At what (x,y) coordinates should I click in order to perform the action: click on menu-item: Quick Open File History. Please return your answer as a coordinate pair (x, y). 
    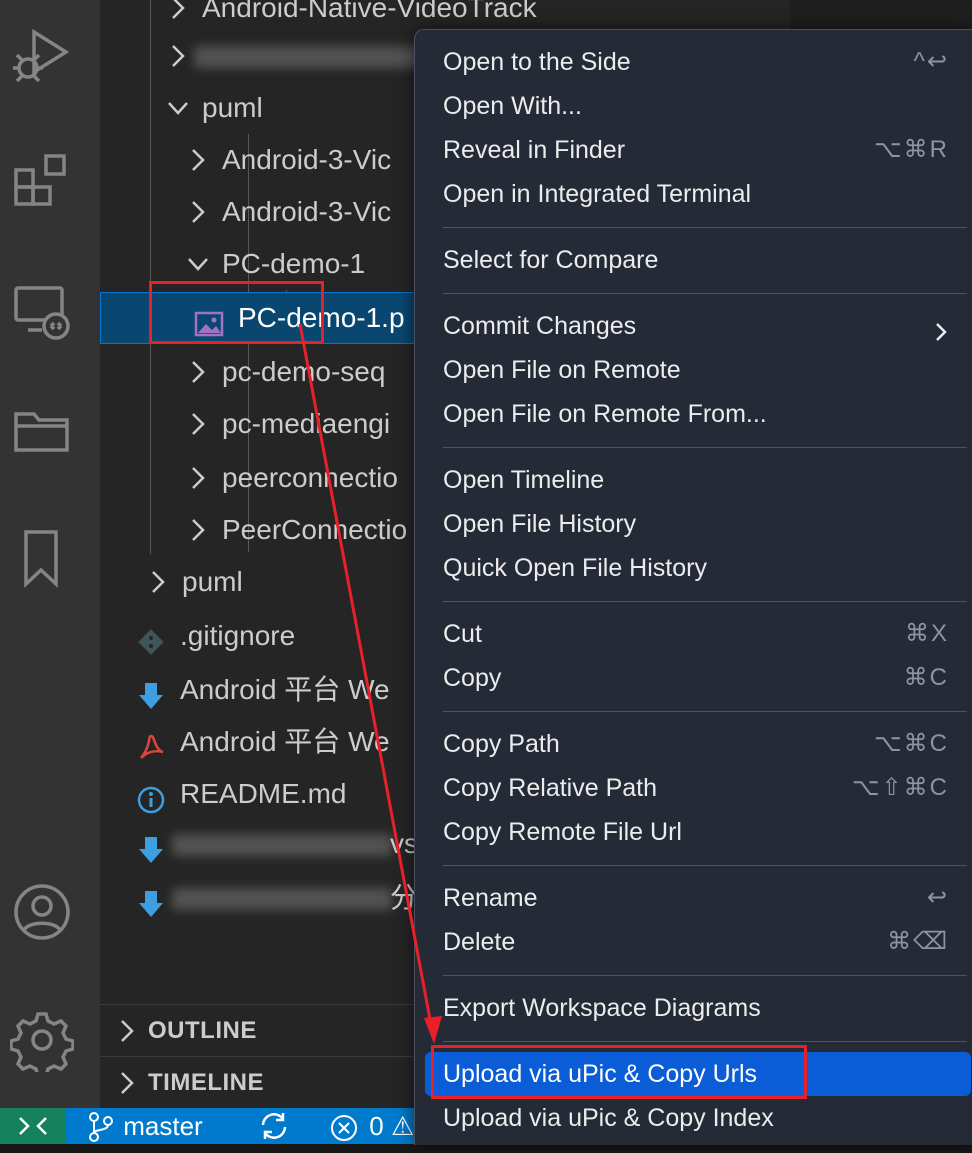
    Looking at the image, I should click on (698, 568).